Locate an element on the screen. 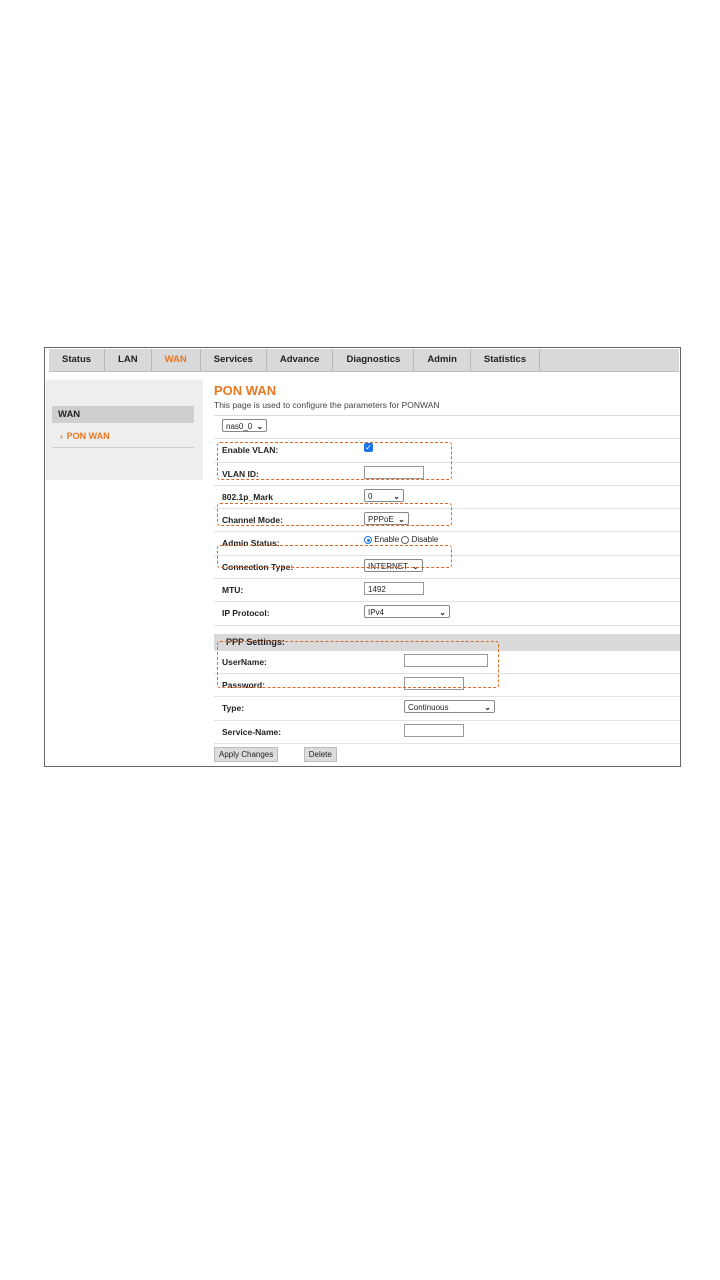 Image resolution: width=720 pixels, height=1280 pixels. sidebar-item-pon-wan: › PON WAN is located at coordinates (85, 436).